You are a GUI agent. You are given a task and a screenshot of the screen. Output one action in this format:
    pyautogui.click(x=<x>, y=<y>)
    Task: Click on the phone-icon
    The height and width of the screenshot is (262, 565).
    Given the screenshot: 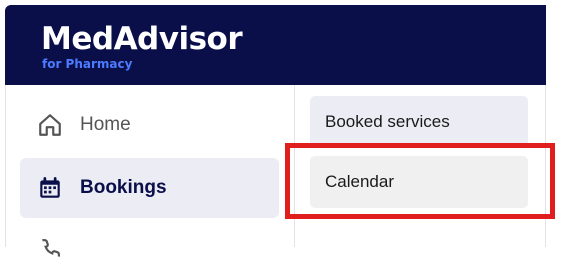 What is the action you would take?
    pyautogui.click(x=51, y=247)
    